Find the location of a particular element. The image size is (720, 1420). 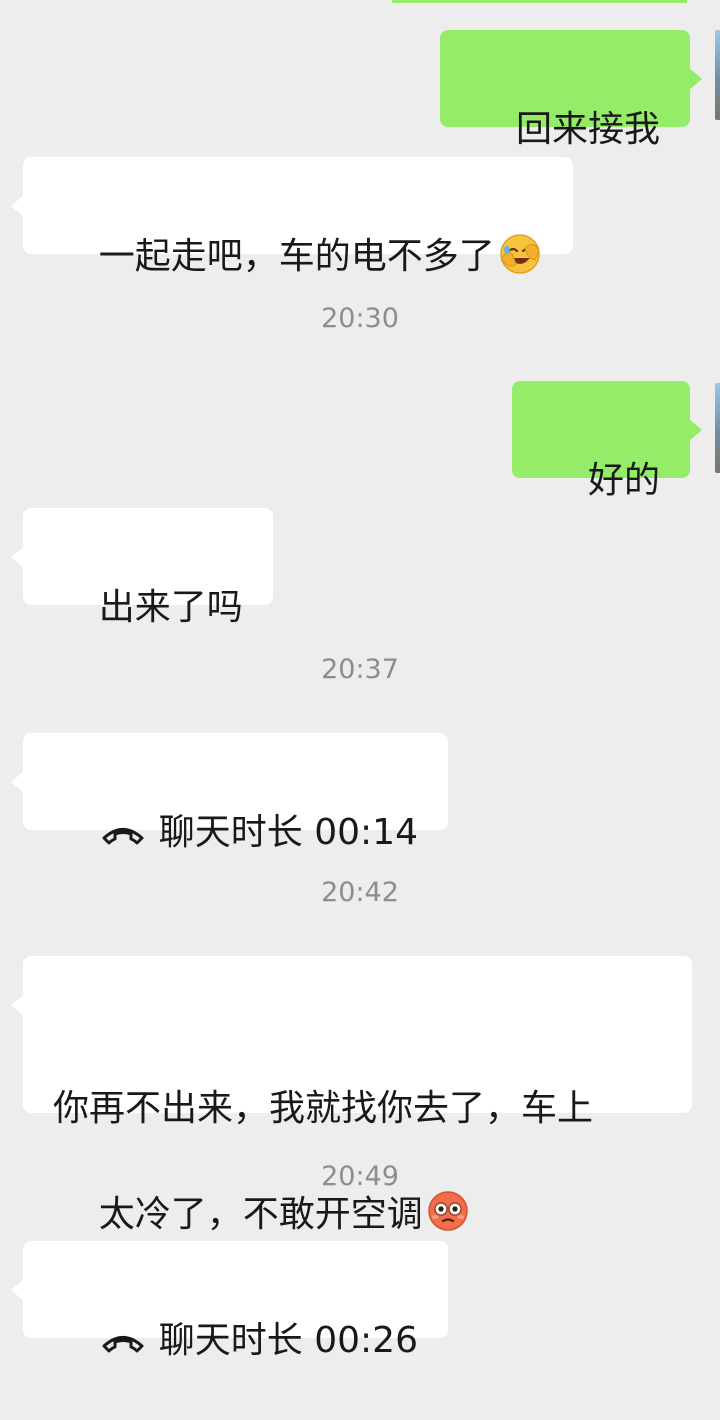

timestamp: 20:42 is located at coordinates (360, 892).